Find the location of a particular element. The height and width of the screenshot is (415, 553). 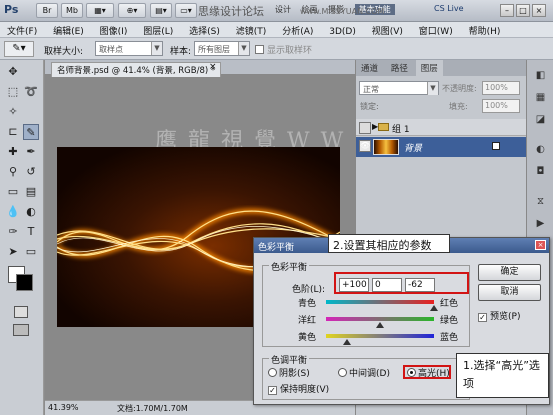

adjustments-panel-icon: ◐ is located at coordinates (540, 150).